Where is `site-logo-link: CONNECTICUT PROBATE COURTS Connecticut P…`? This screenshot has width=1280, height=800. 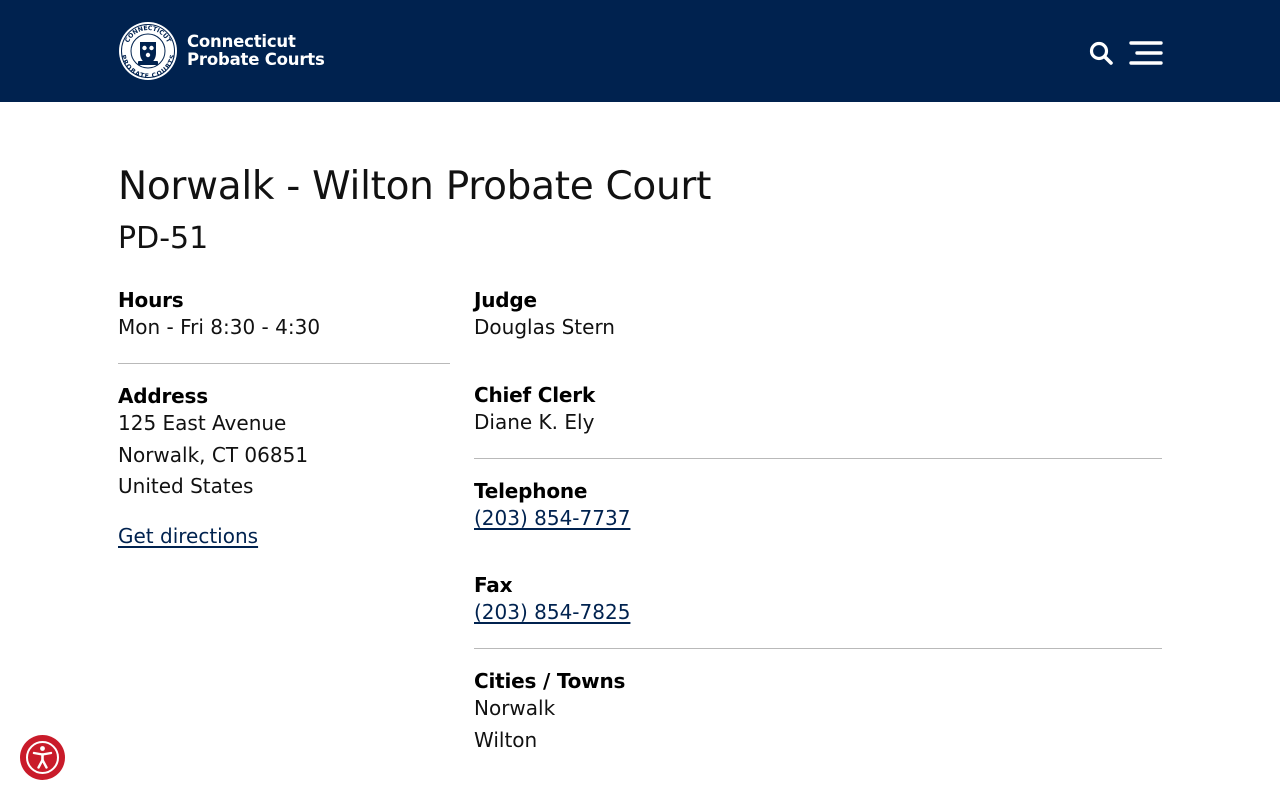 site-logo-link: CONNECTICUT PROBATE COURTS Connecticut P… is located at coordinates (221, 51).